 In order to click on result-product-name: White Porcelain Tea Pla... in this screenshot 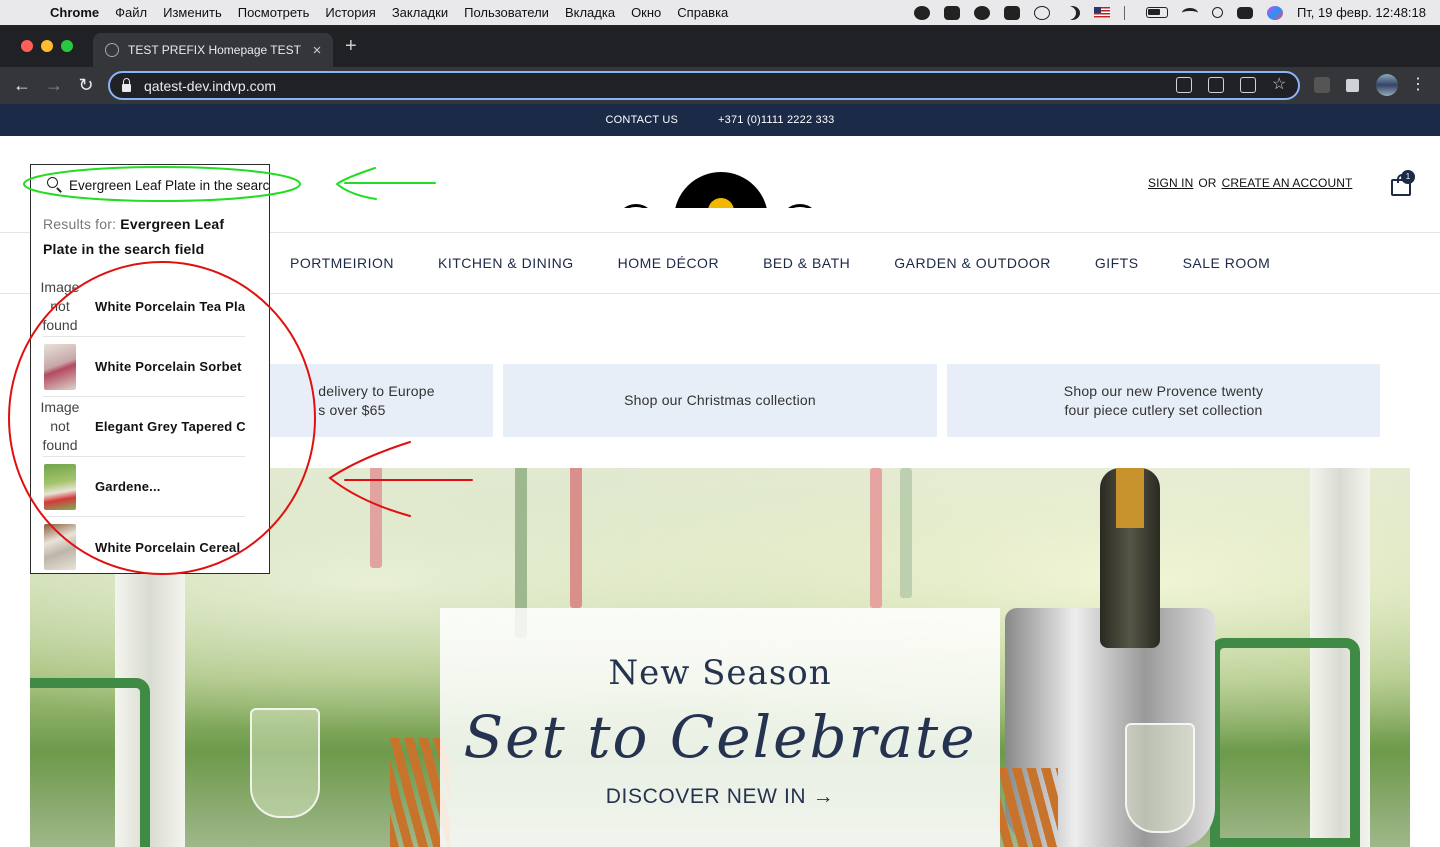, I will do `click(170, 306)`.